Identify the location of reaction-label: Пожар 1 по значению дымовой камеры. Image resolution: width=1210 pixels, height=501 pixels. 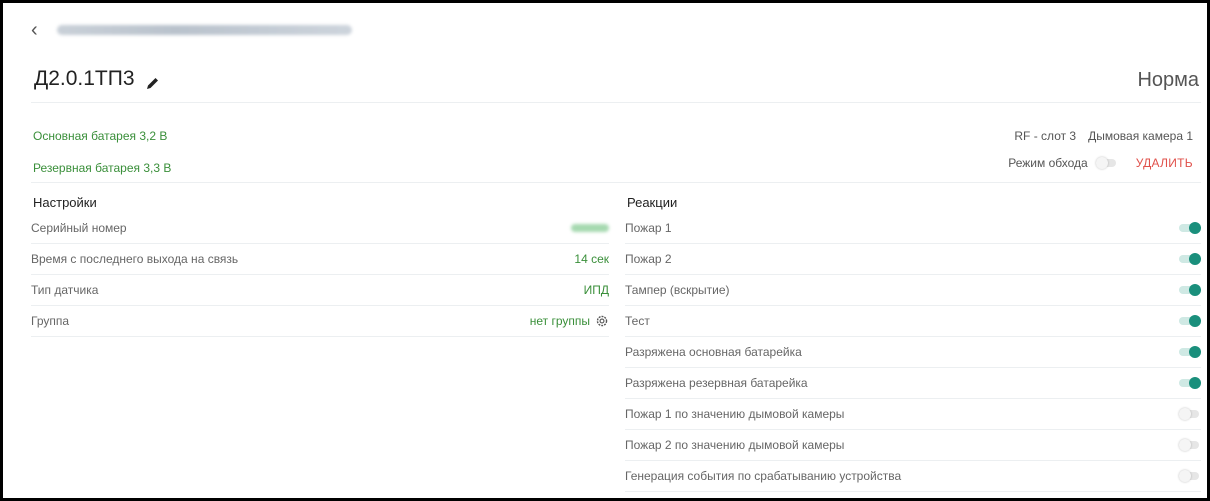
(735, 414).